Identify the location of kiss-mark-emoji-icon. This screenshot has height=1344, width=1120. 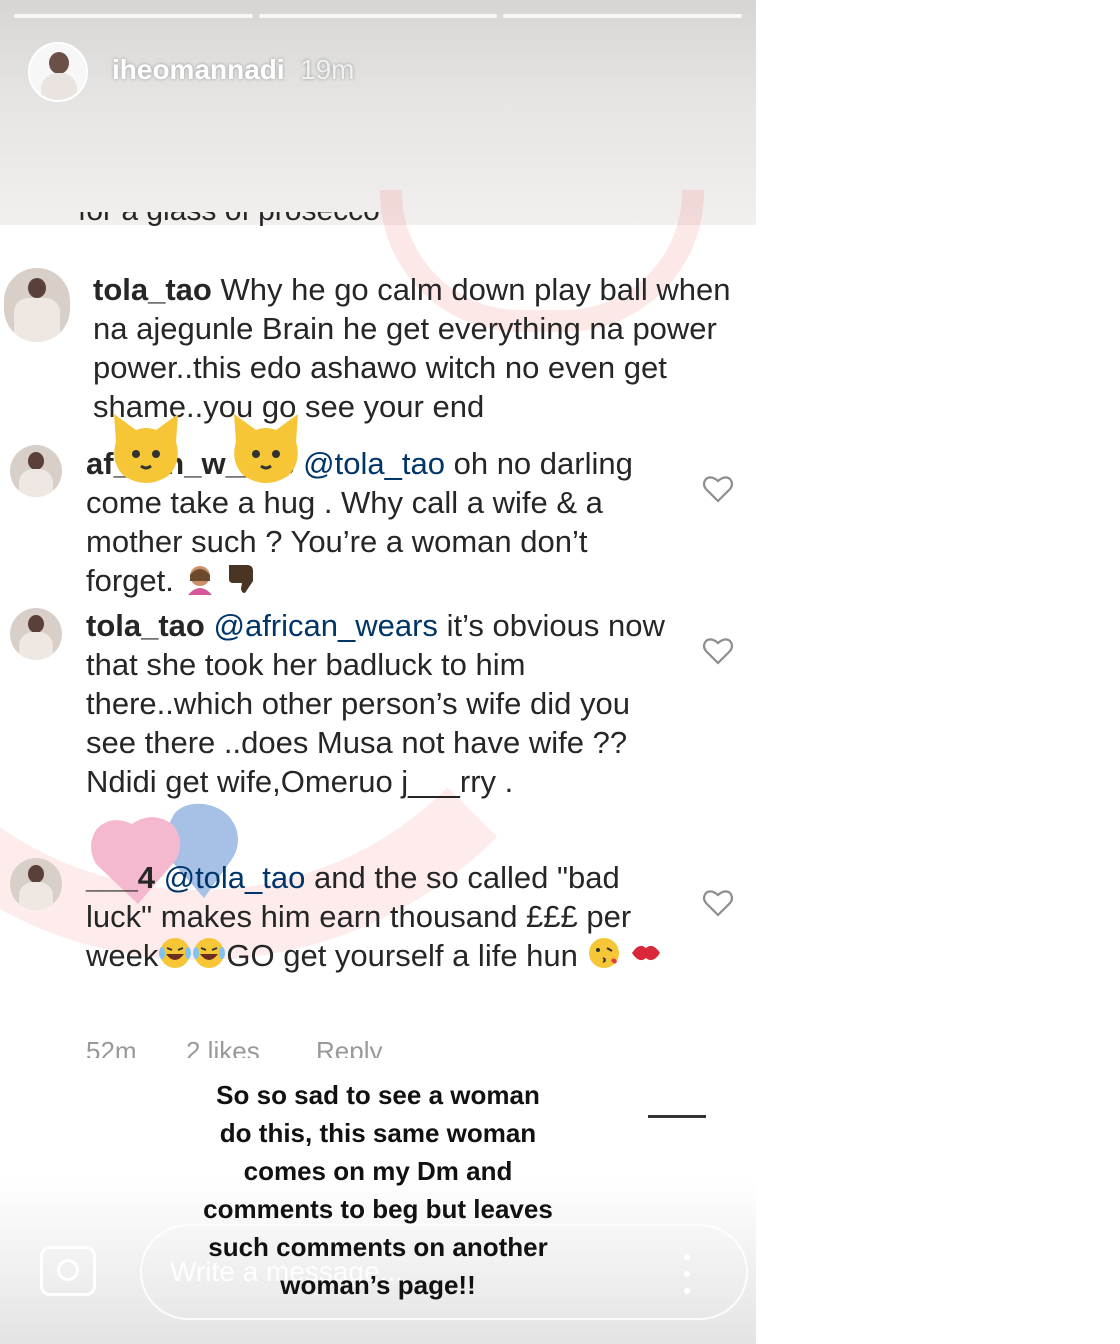
(646, 957).